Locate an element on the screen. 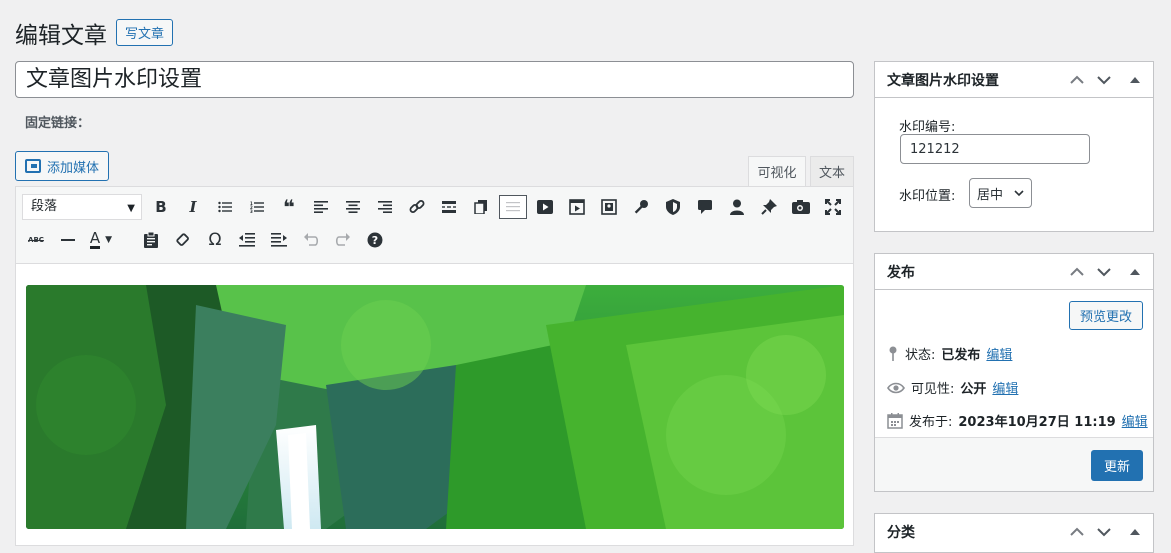 The image size is (1171, 553). strikethrough-icon: ABC is located at coordinates (36, 240).